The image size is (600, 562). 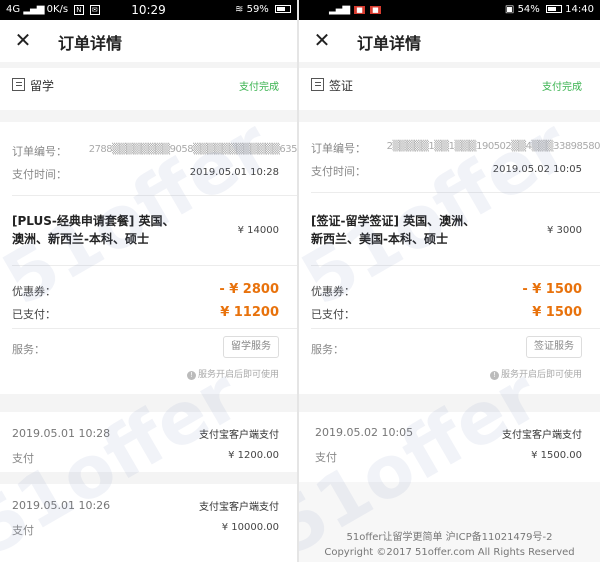 I want to click on order-type: 留学, so click(x=42, y=86).